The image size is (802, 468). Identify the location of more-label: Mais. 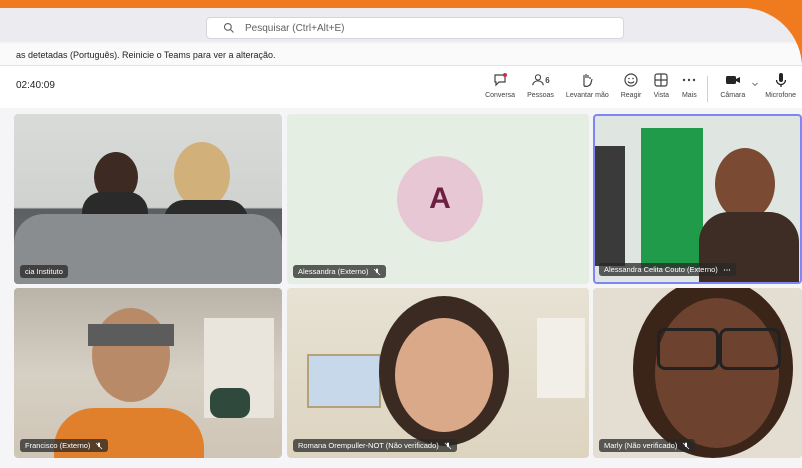
(689, 95).